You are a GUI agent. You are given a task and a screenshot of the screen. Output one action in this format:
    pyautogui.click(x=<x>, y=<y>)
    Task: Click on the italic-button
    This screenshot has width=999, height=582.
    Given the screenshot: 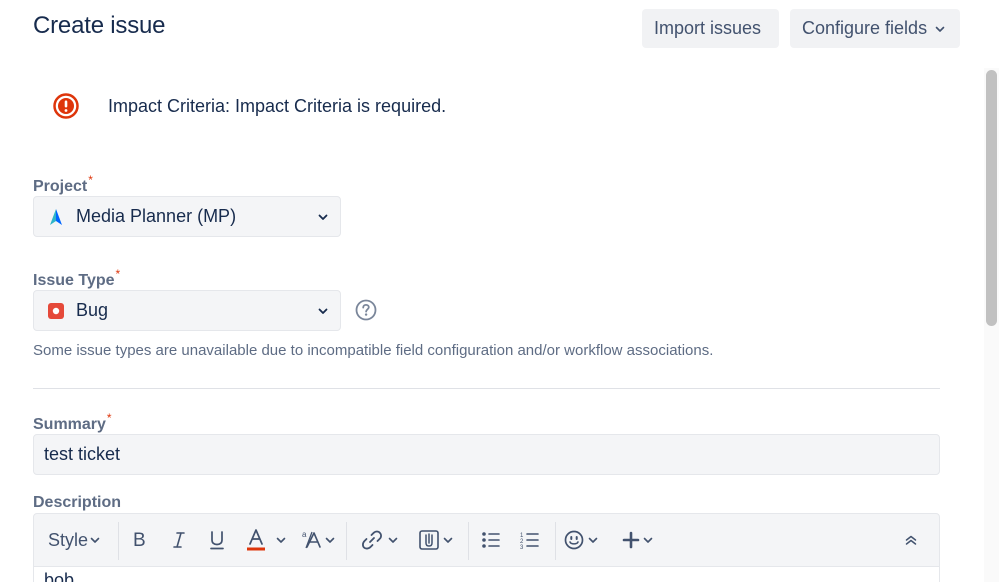 What is the action you would take?
    pyautogui.click(x=179, y=540)
    